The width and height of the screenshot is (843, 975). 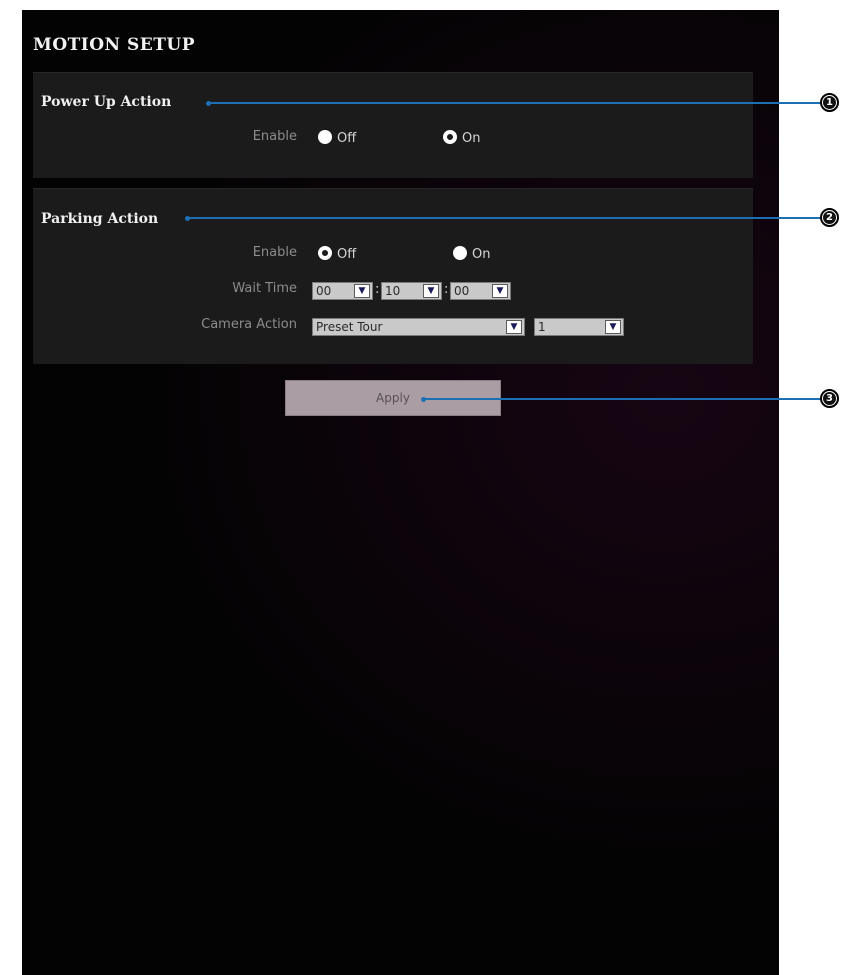 I want to click on wait-time-minutes-select: 10 ▼, so click(x=411, y=291).